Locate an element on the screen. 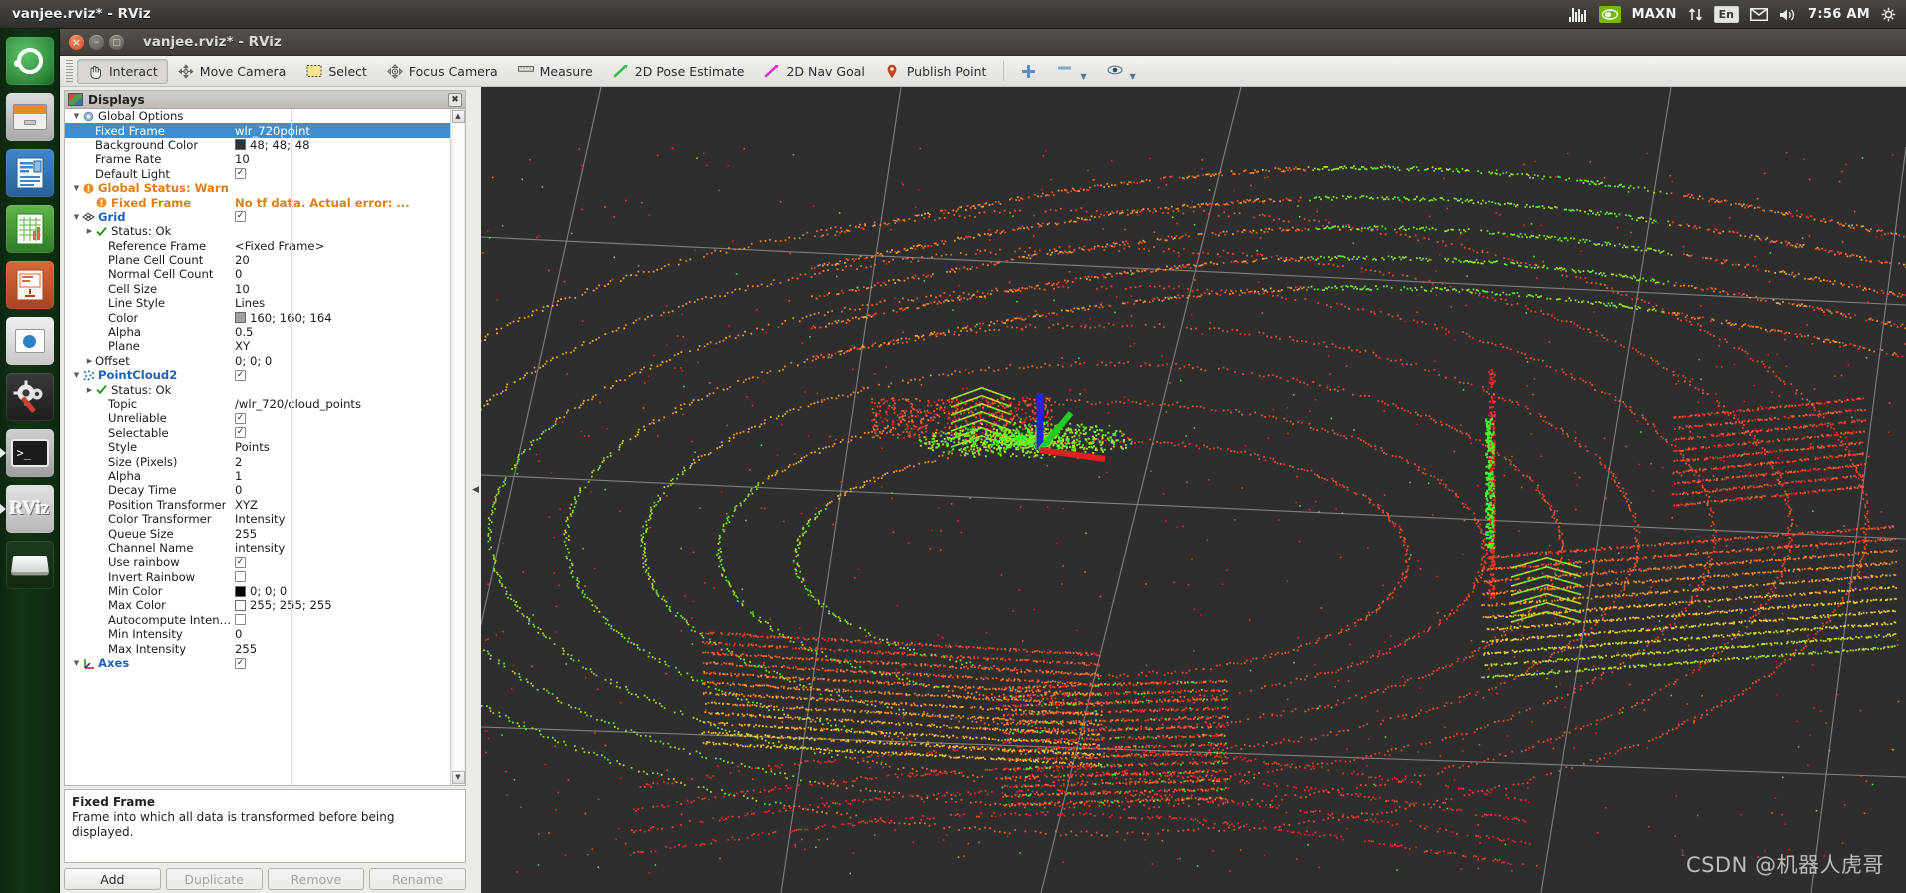 Image resolution: width=1906 pixels, height=893 pixels. toolbar-drag-handle is located at coordinates (69, 71).